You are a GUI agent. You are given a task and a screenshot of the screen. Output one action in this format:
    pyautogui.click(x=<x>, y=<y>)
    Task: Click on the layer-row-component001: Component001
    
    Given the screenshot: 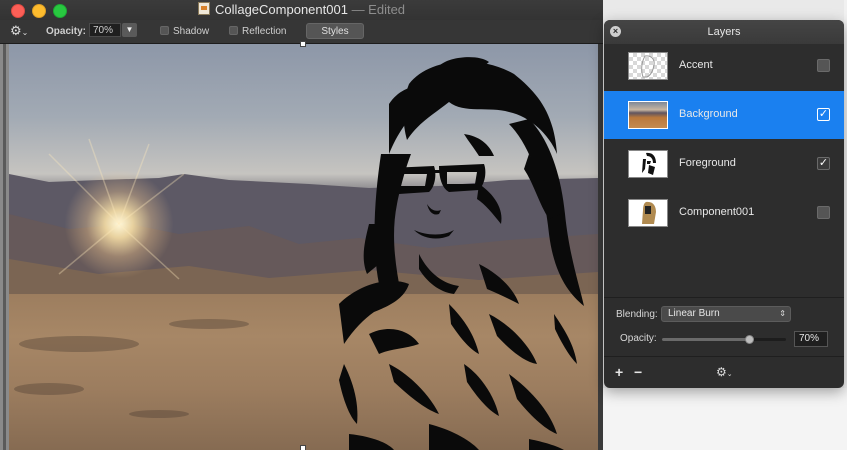 What is the action you would take?
    pyautogui.click(x=724, y=213)
    